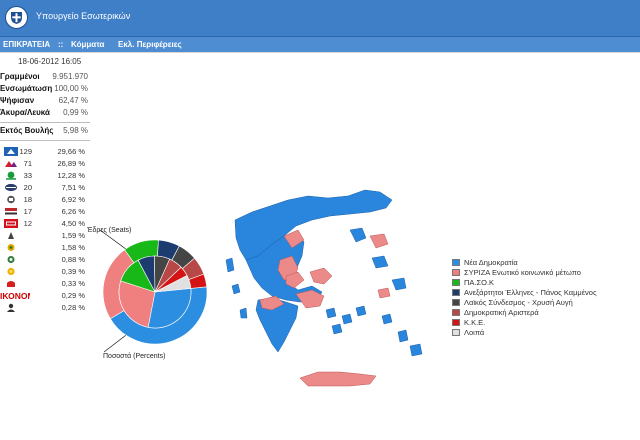 The width and height of the screenshot is (640, 440). I want to click on legend-item: Λαϊκός Σύνδεσμος - Χρυσή Αυγή, so click(546, 303).